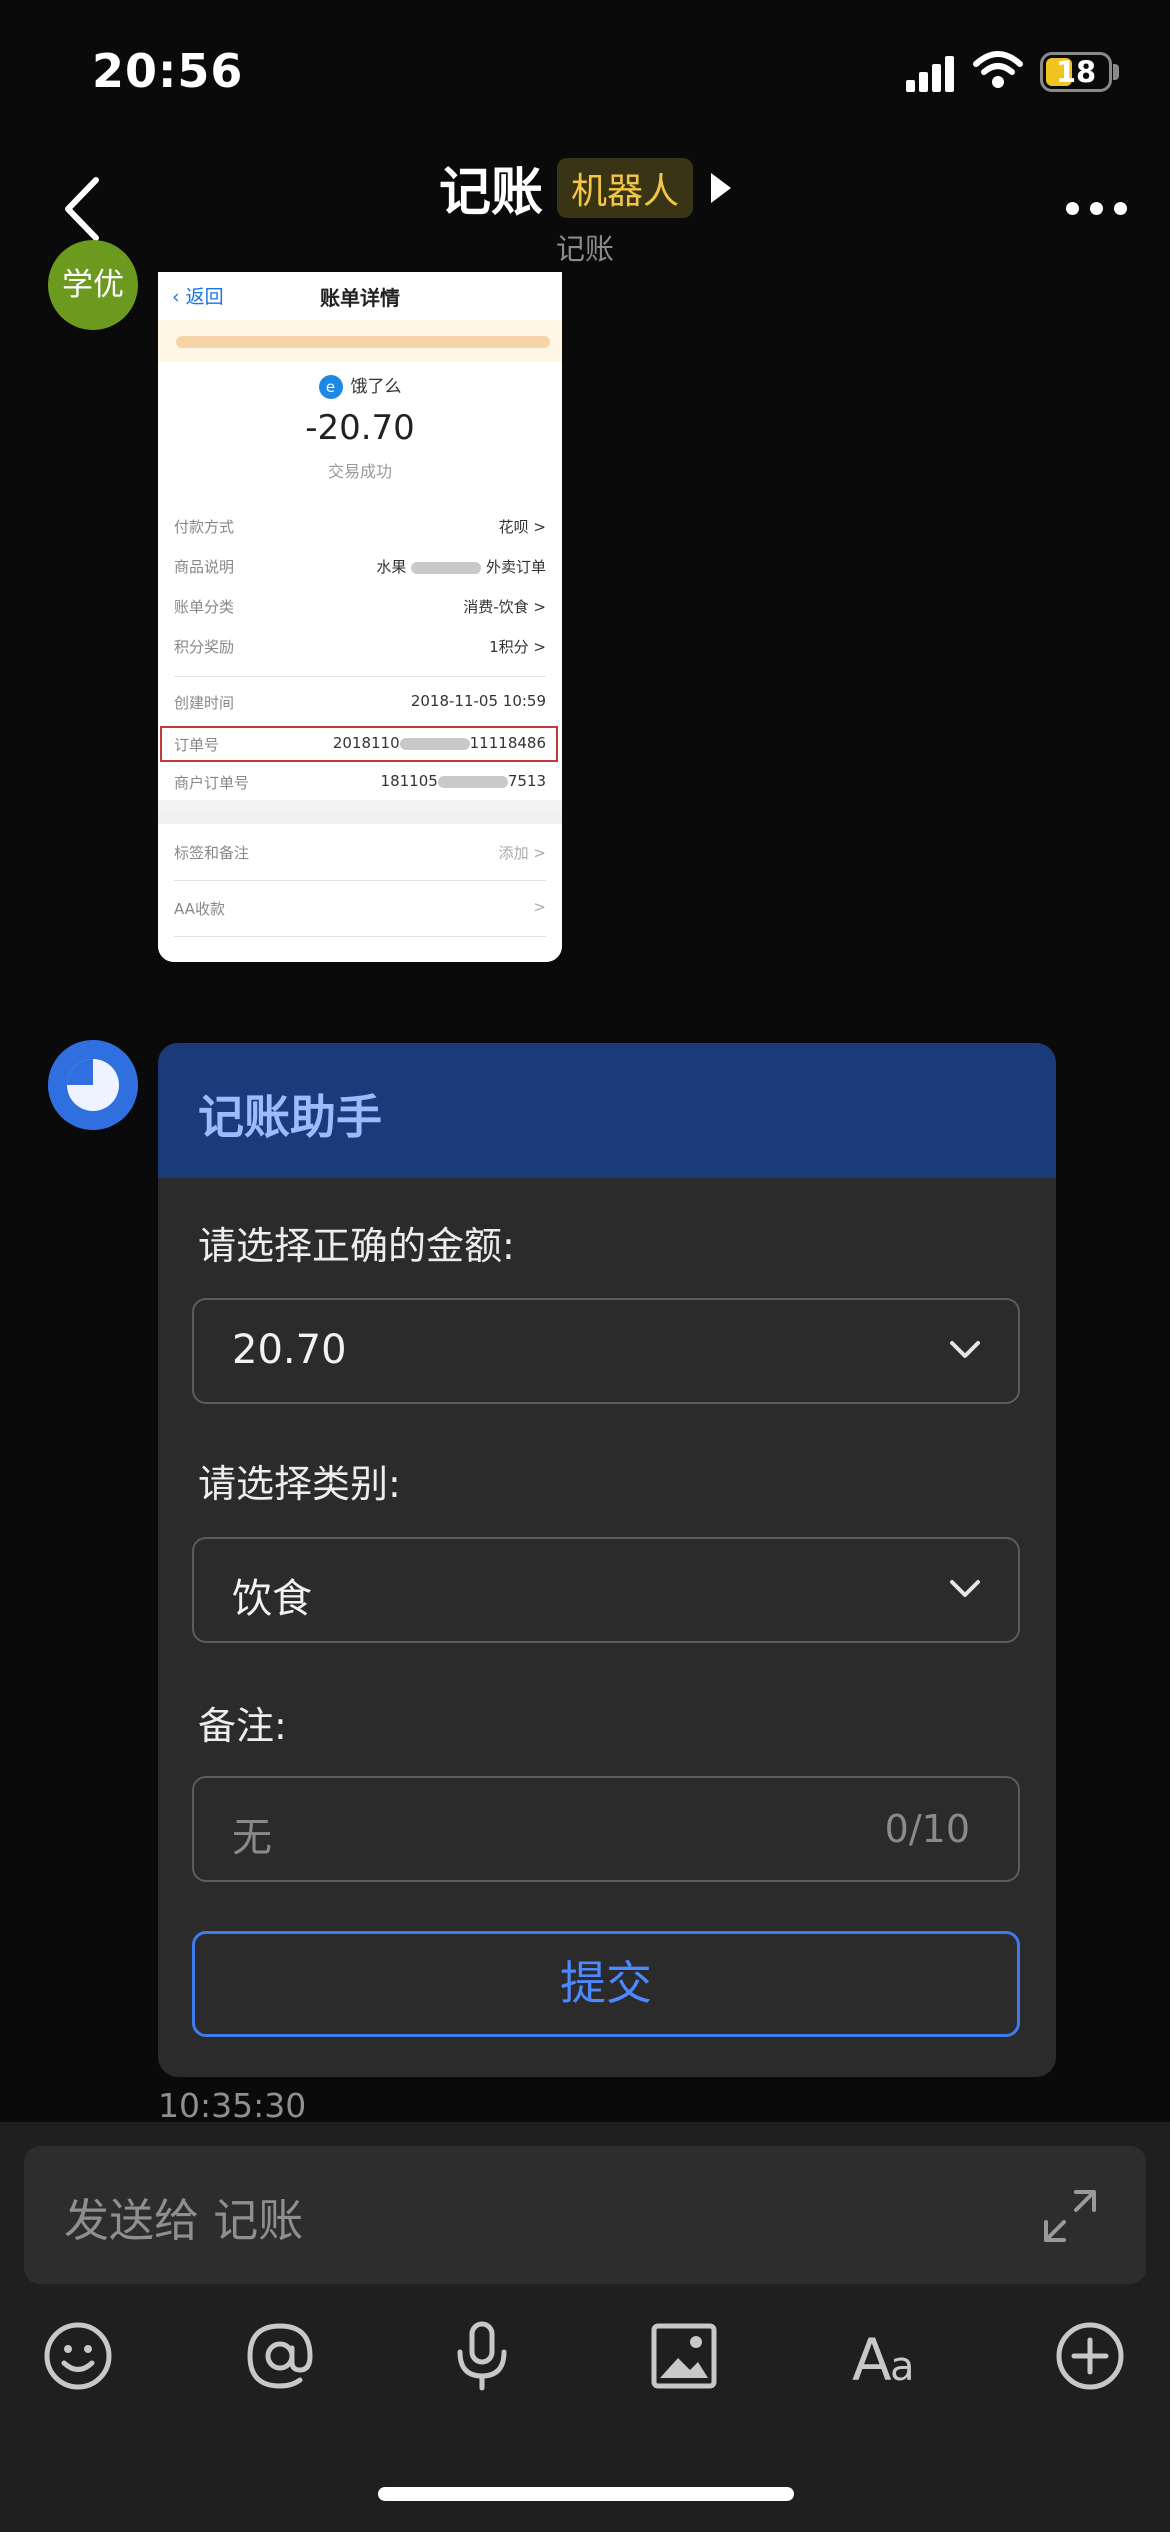 This screenshot has width=1170, height=2532. I want to click on eleme-logo-icon: e, so click(330, 387).